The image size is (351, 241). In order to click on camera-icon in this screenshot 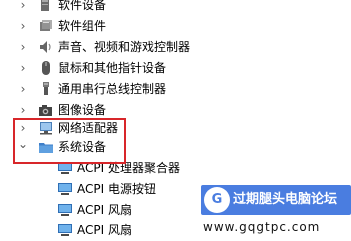, I will do `click(46, 110)`.